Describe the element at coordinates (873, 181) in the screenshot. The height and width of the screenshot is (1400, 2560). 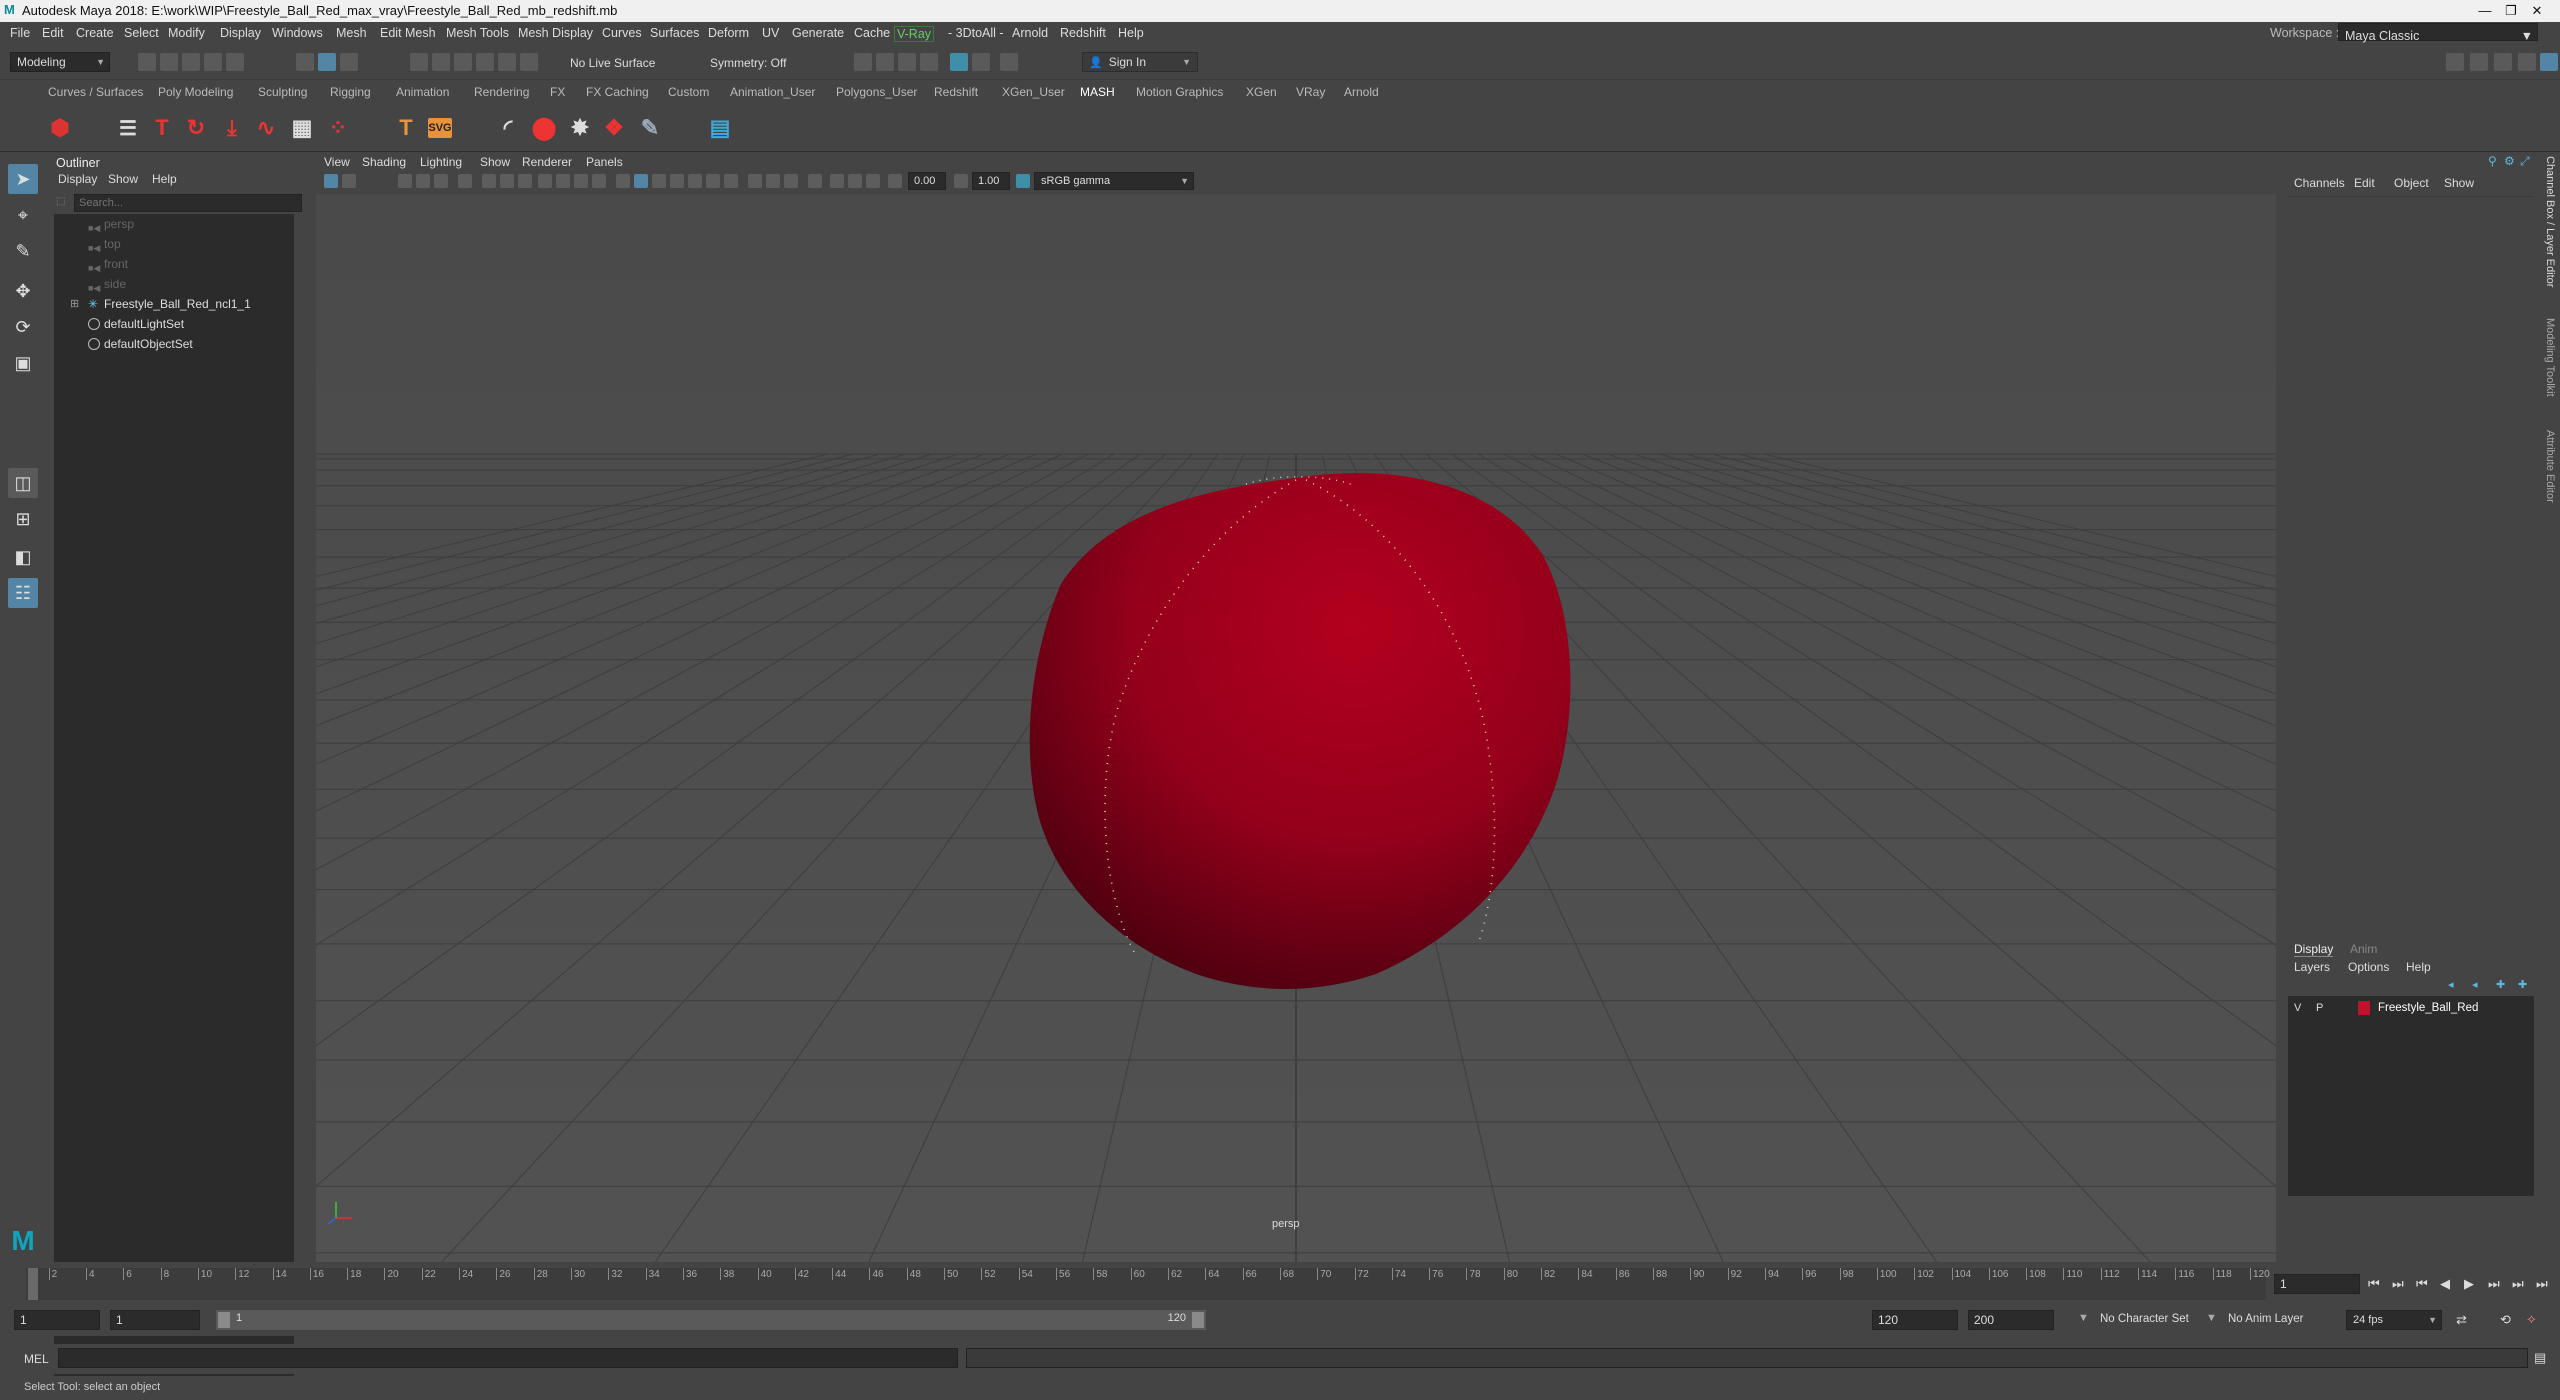
I see `xray-joints-icon` at that location.